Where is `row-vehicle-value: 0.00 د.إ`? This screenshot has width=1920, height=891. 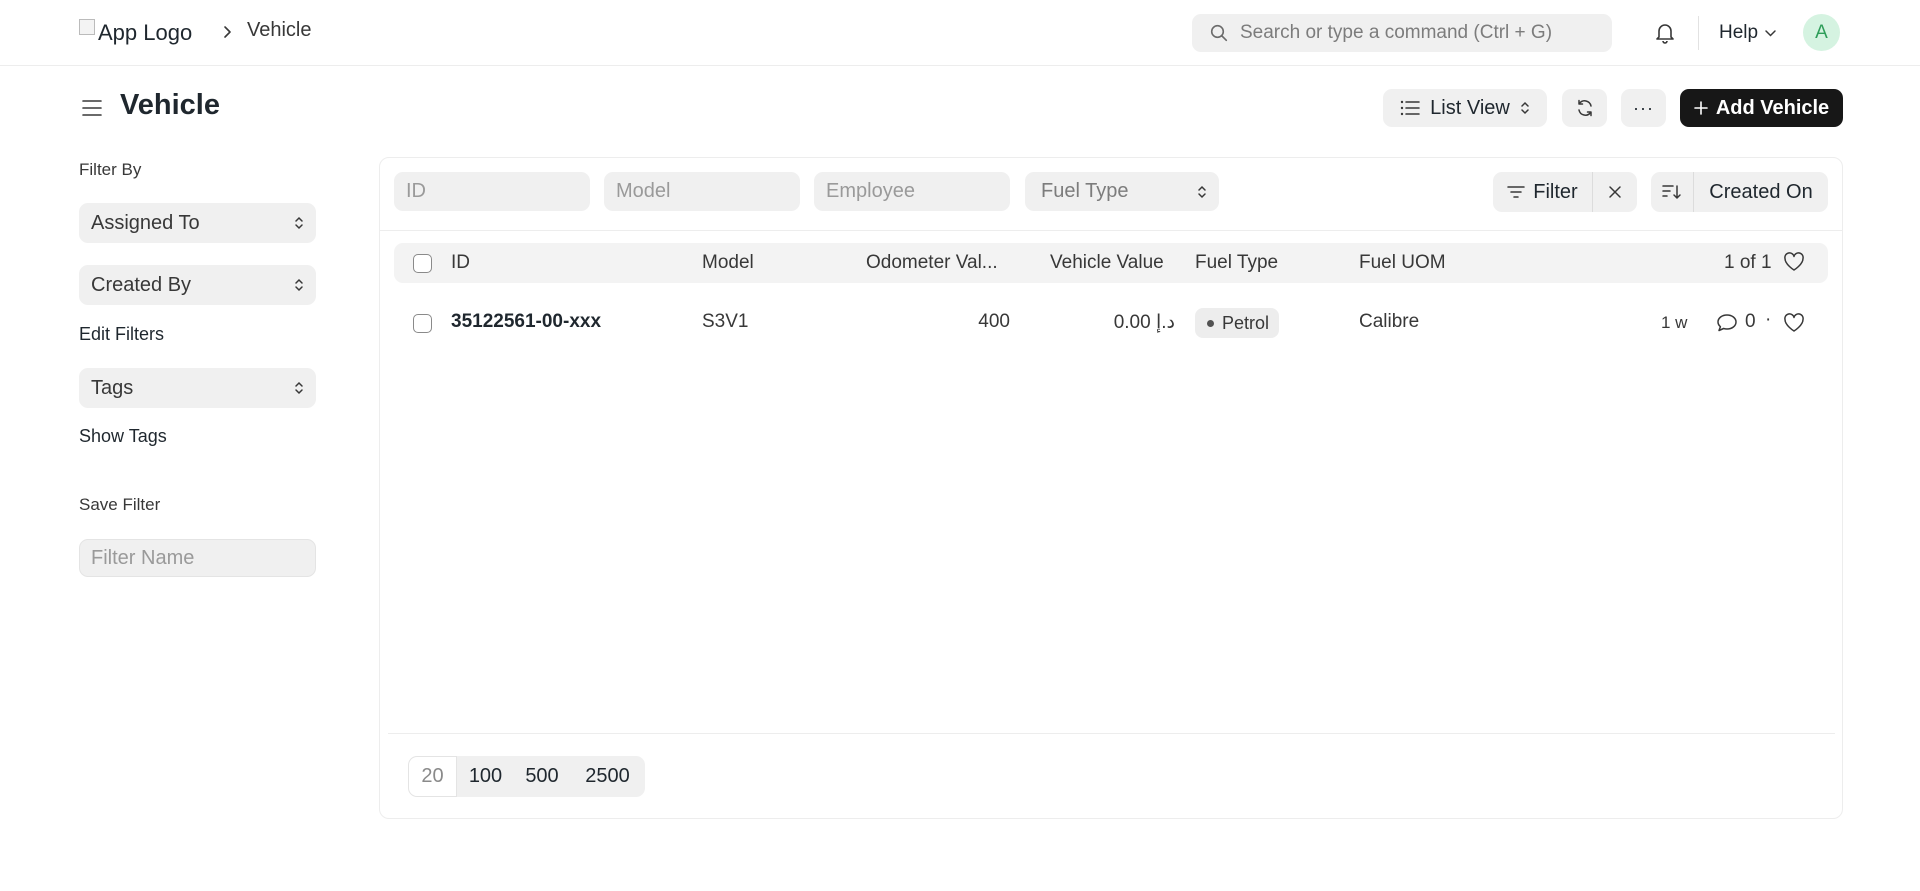
row-vehicle-value: 0.00 د.إ is located at coordinates (1144, 322).